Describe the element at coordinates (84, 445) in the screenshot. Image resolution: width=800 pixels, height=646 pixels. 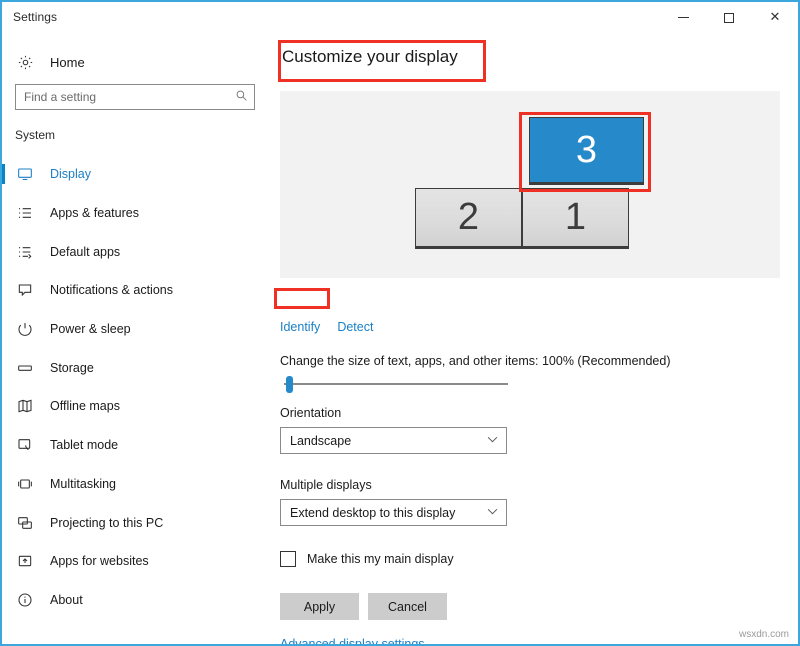
I see `sidebar-item-label: Tablet mode` at that location.